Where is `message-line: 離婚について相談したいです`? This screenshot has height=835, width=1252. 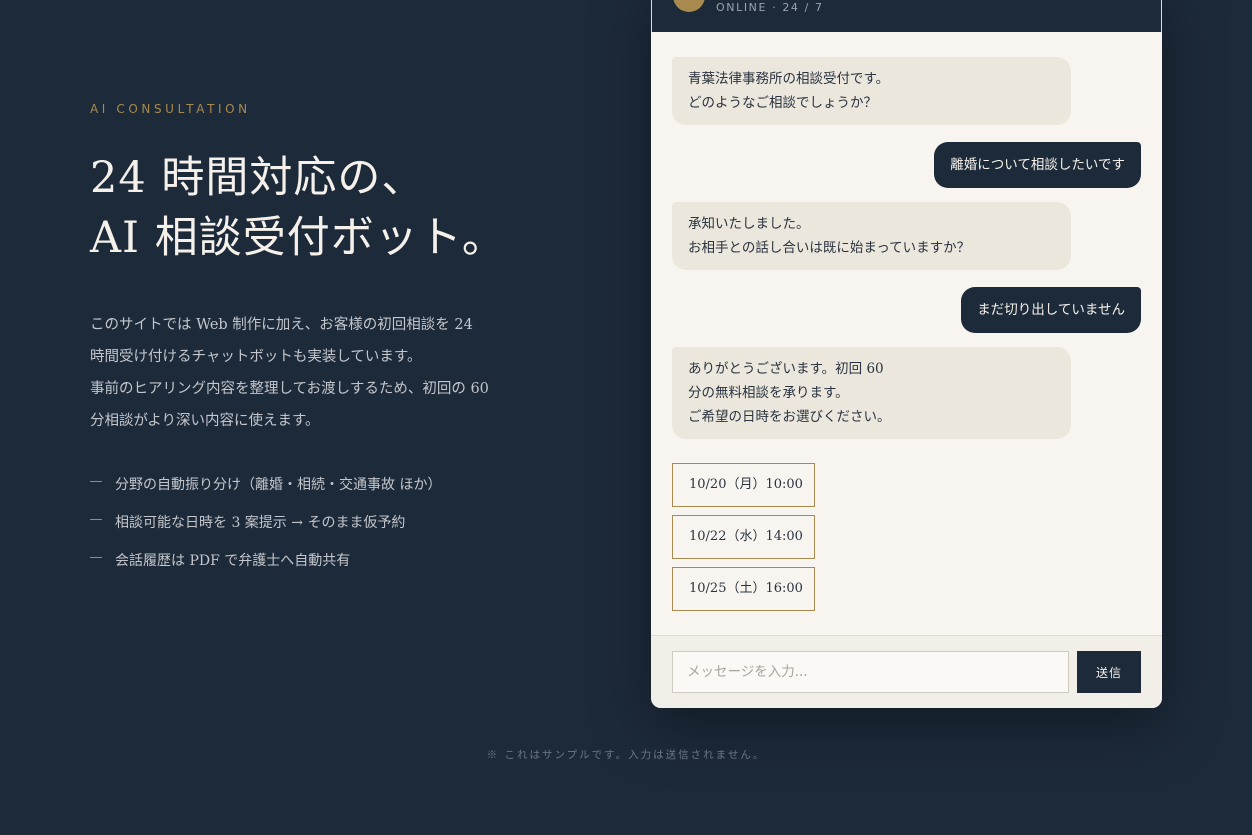
message-line: 離婚について相談したいです is located at coordinates (1037, 165).